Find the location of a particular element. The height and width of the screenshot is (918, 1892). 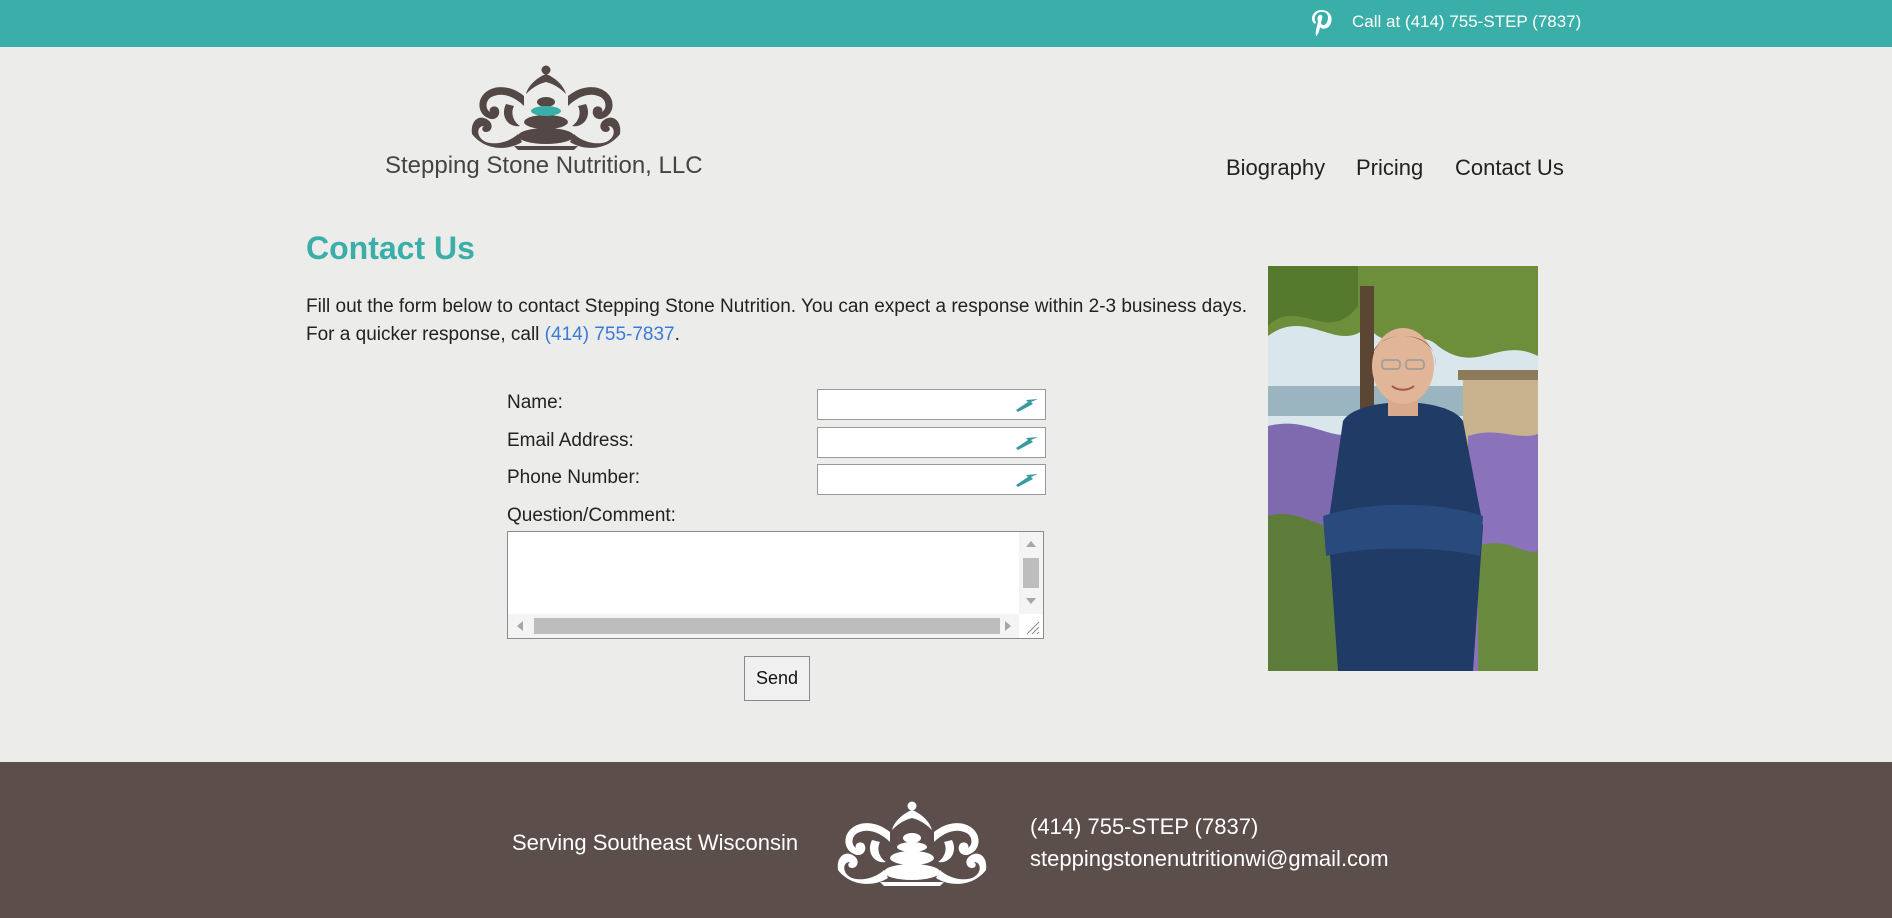

email-label: Email Address: is located at coordinates (570, 440).